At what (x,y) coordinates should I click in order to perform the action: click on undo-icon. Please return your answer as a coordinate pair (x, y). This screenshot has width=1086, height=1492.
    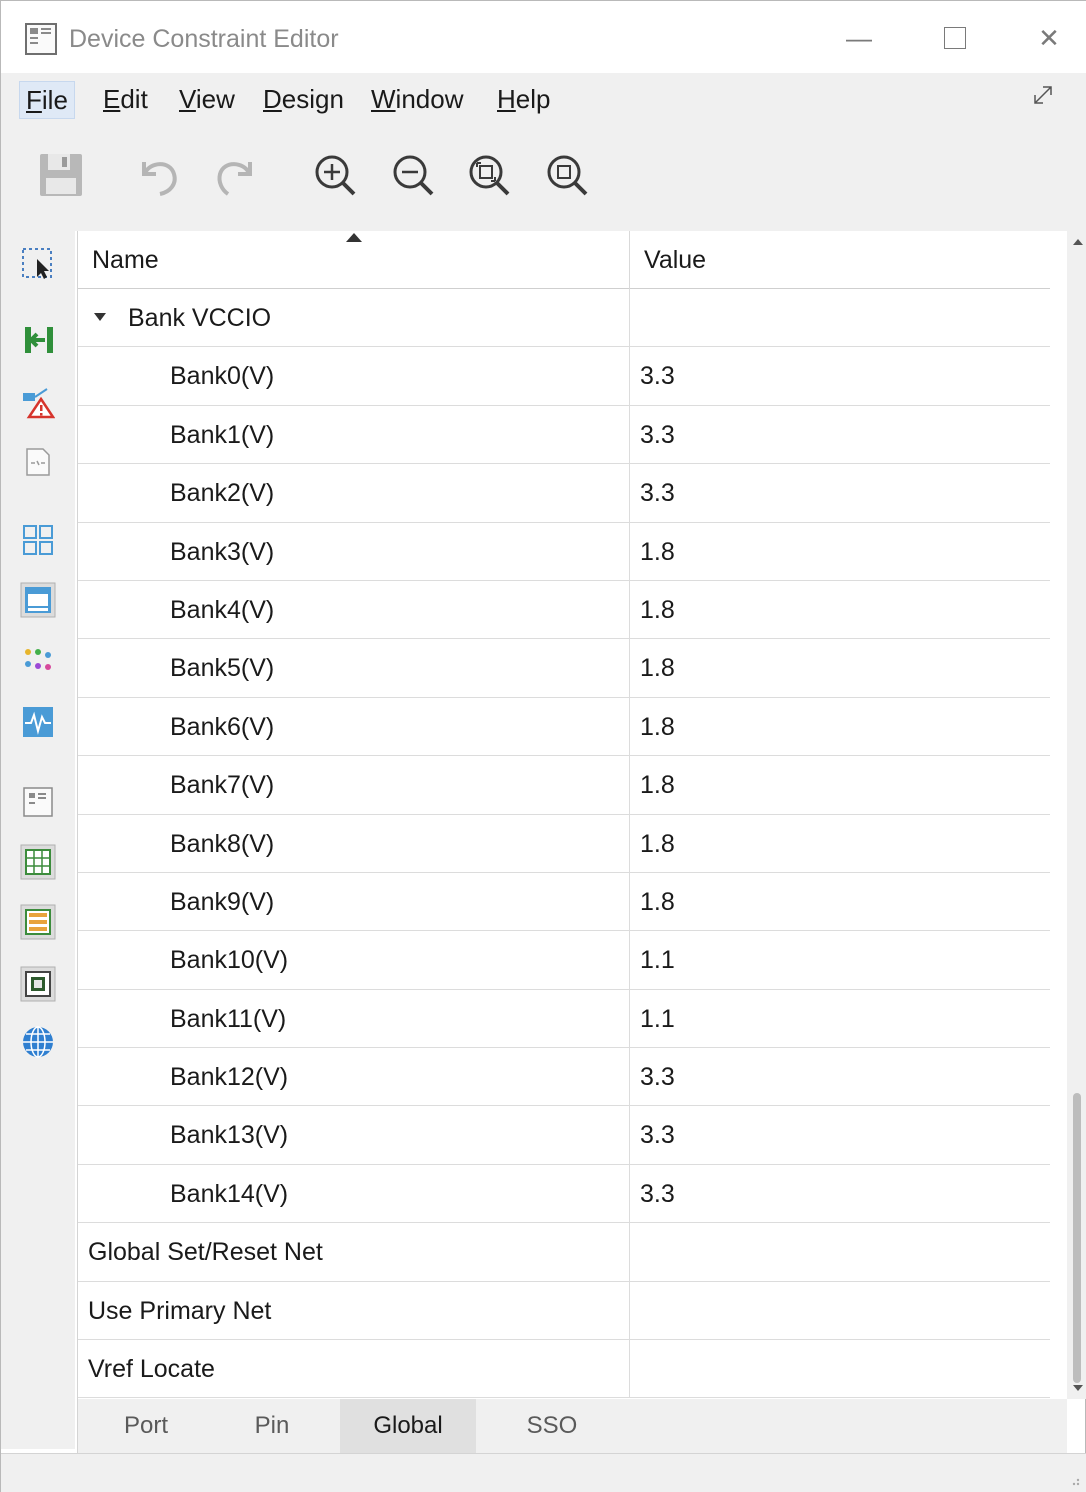
    Looking at the image, I should click on (159, 179).